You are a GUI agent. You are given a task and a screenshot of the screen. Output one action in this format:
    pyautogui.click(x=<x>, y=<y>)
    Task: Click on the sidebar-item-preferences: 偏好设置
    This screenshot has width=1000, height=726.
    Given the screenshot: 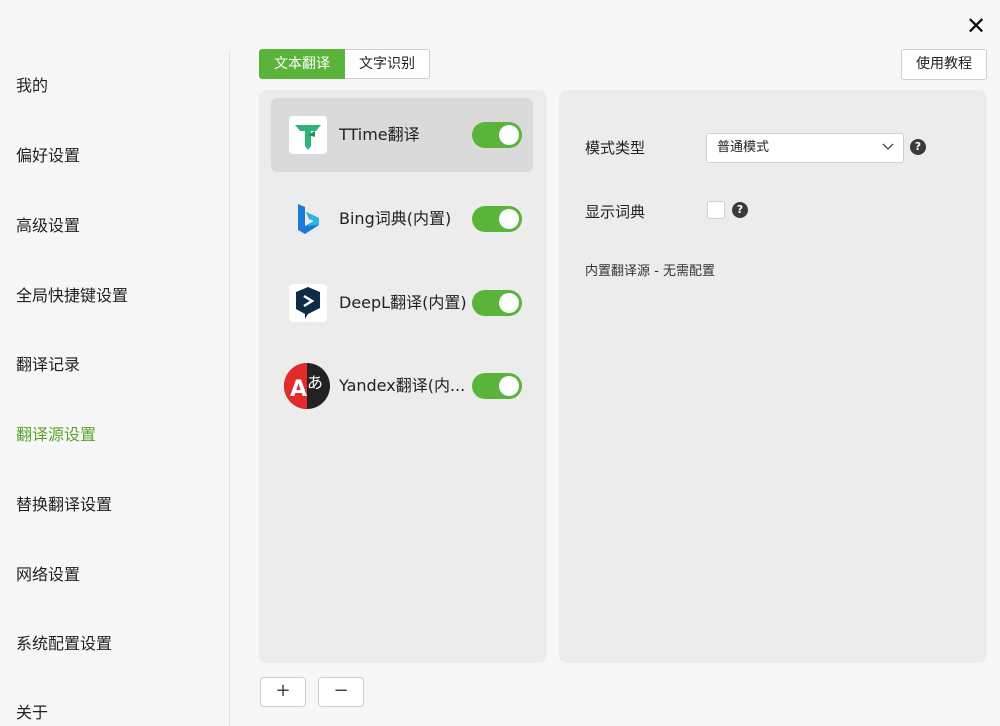 What is the action you would take?
    pyautogui.click(x=48, y=154)
    